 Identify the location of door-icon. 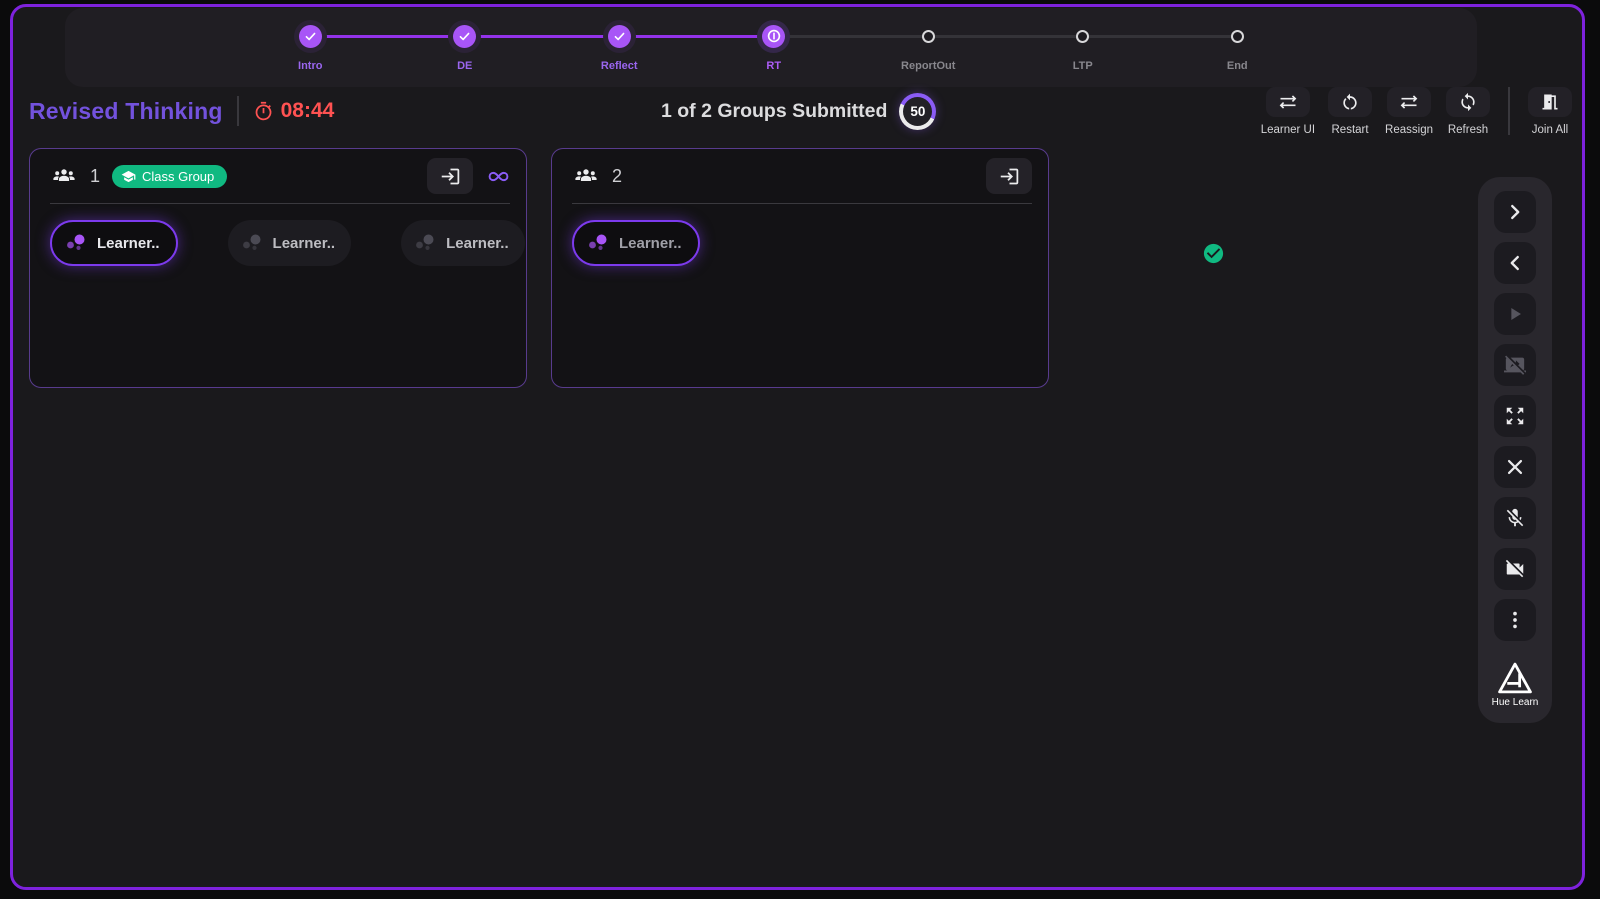
(1550, 102).